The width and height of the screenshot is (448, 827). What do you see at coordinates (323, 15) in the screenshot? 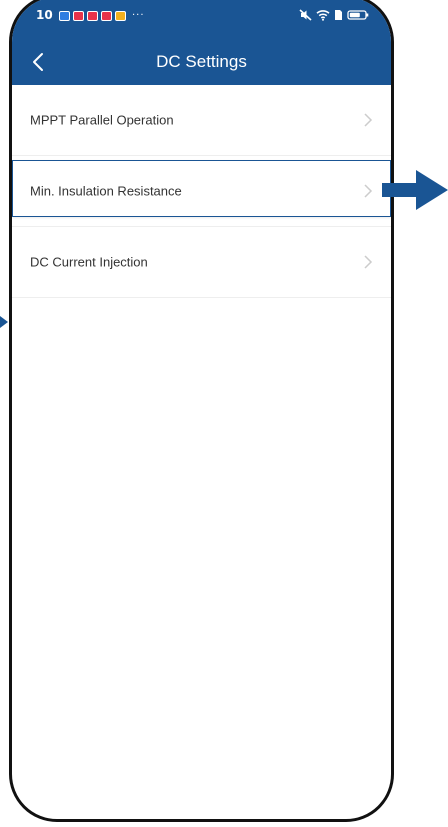
I see `wifi-icon` at bounding box center [323, 15].